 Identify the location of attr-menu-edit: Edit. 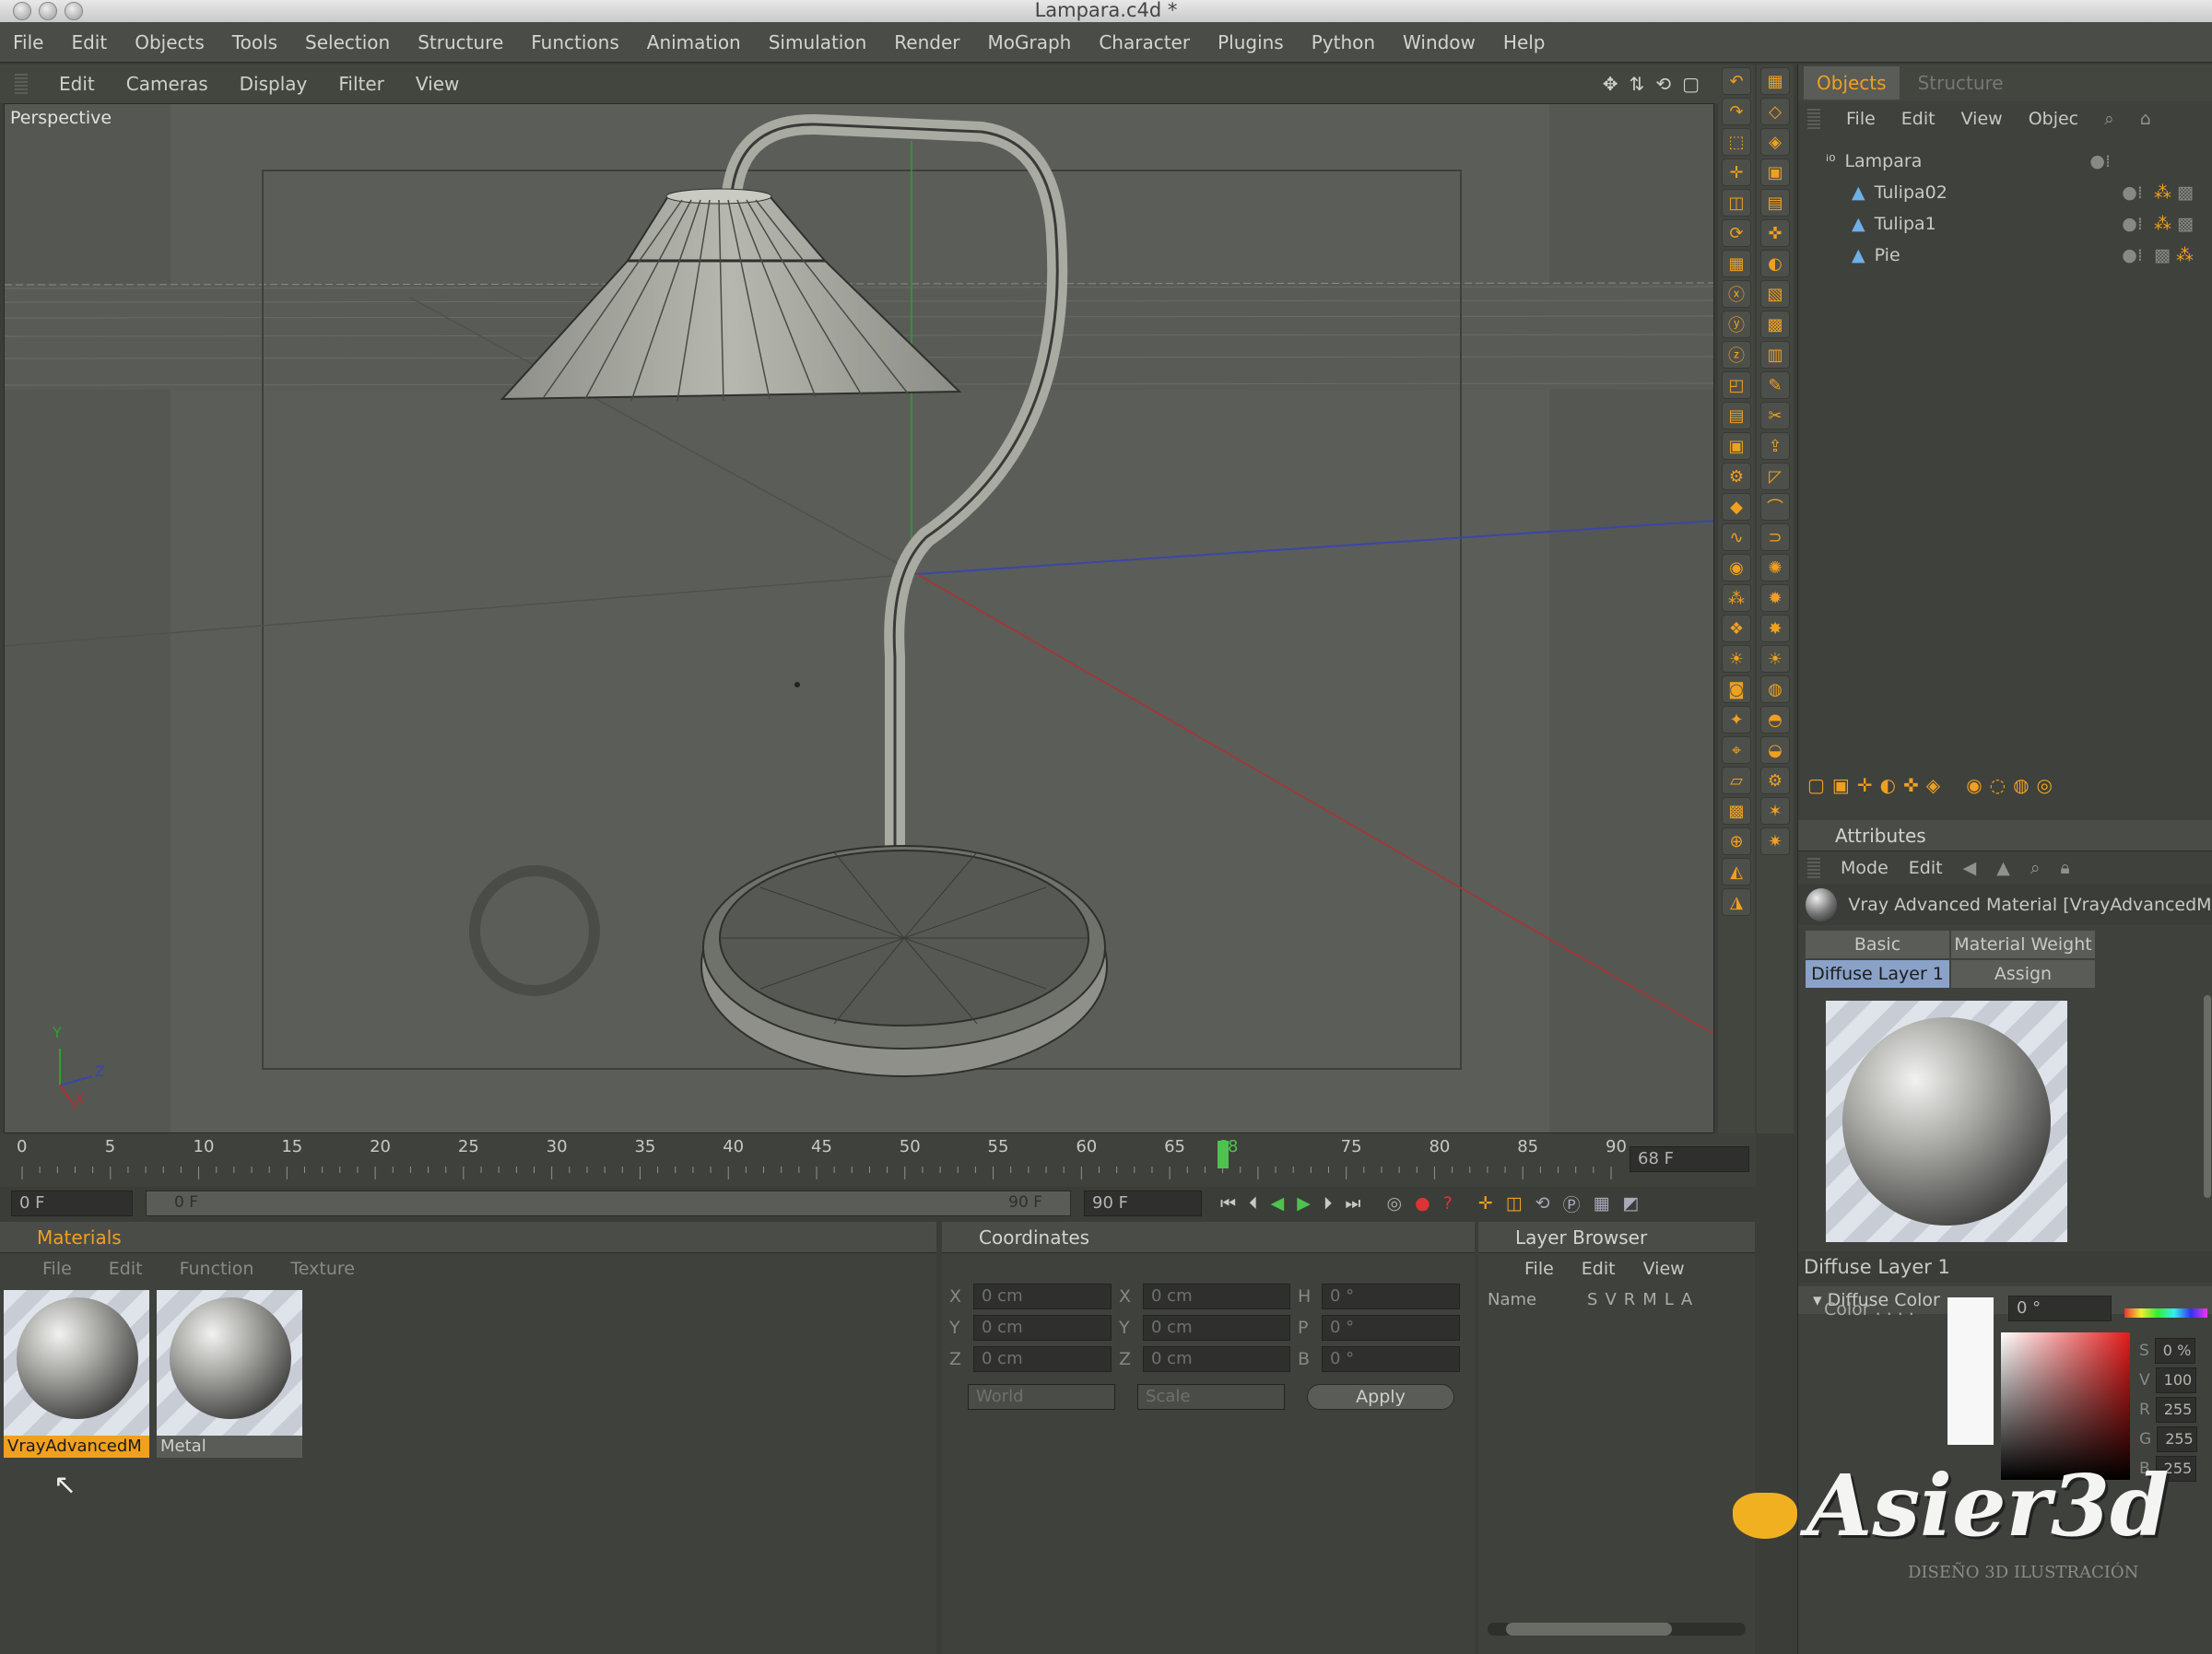
(1926, 868).